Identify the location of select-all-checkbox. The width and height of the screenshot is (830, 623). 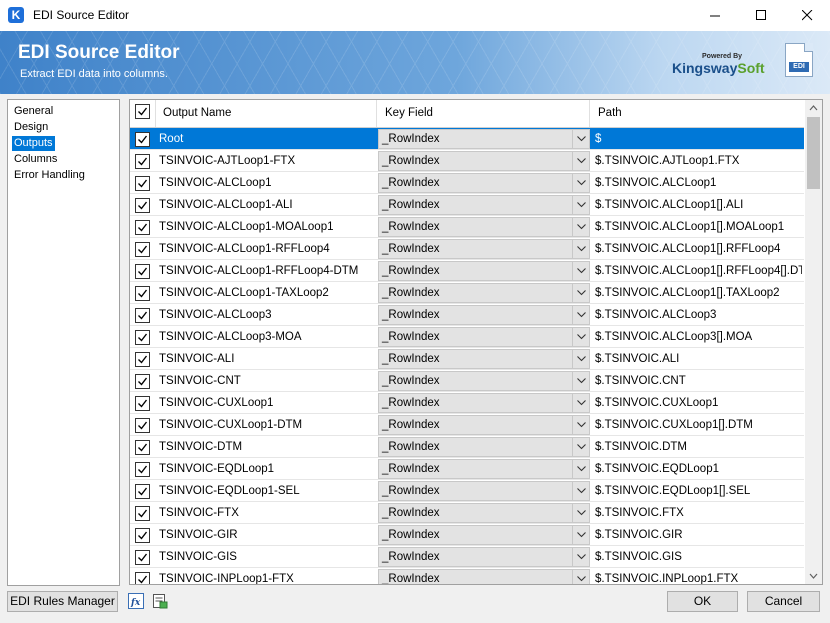
(142, 111).